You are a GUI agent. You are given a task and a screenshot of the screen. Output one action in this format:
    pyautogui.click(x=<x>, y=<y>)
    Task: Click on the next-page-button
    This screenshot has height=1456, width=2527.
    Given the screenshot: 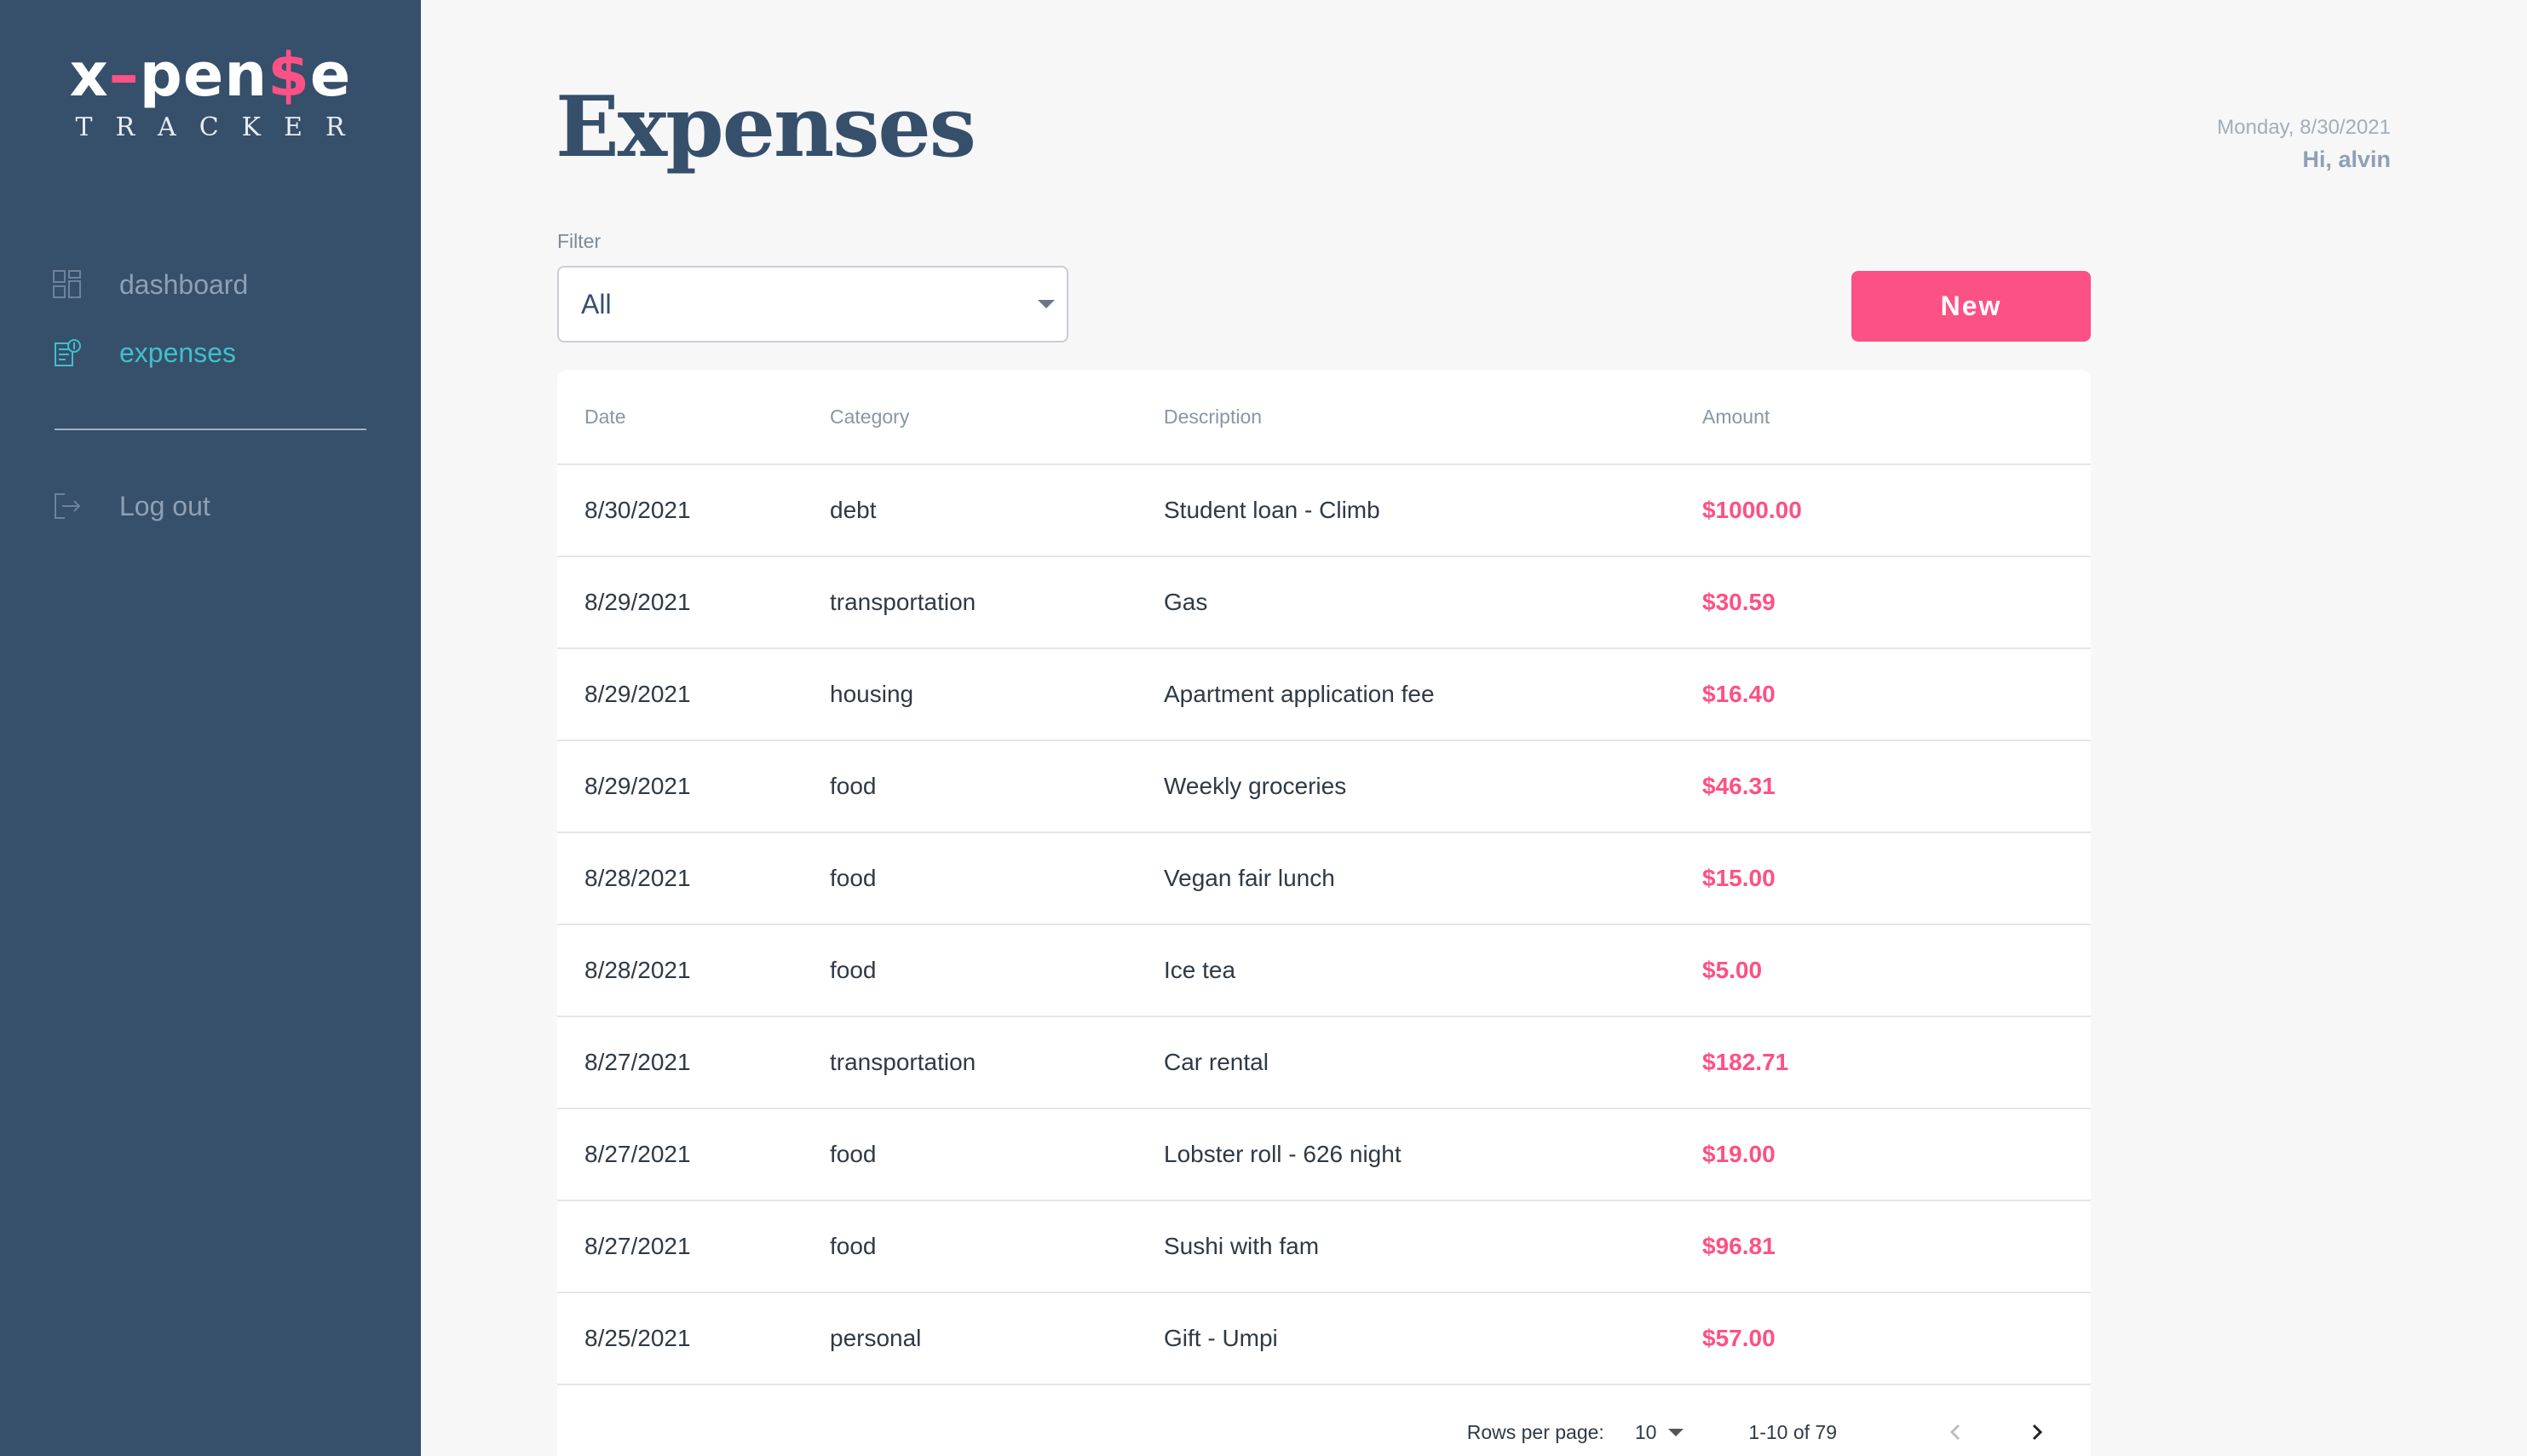 What is the action you would take?
    pyautogui.click(x=2036, y=1433)
    